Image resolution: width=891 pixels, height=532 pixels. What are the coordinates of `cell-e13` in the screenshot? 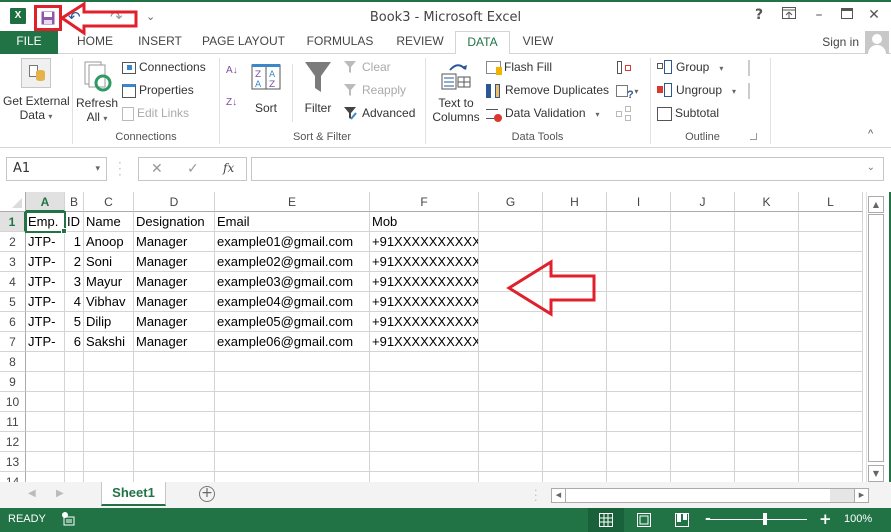 It's located at (292, 462).